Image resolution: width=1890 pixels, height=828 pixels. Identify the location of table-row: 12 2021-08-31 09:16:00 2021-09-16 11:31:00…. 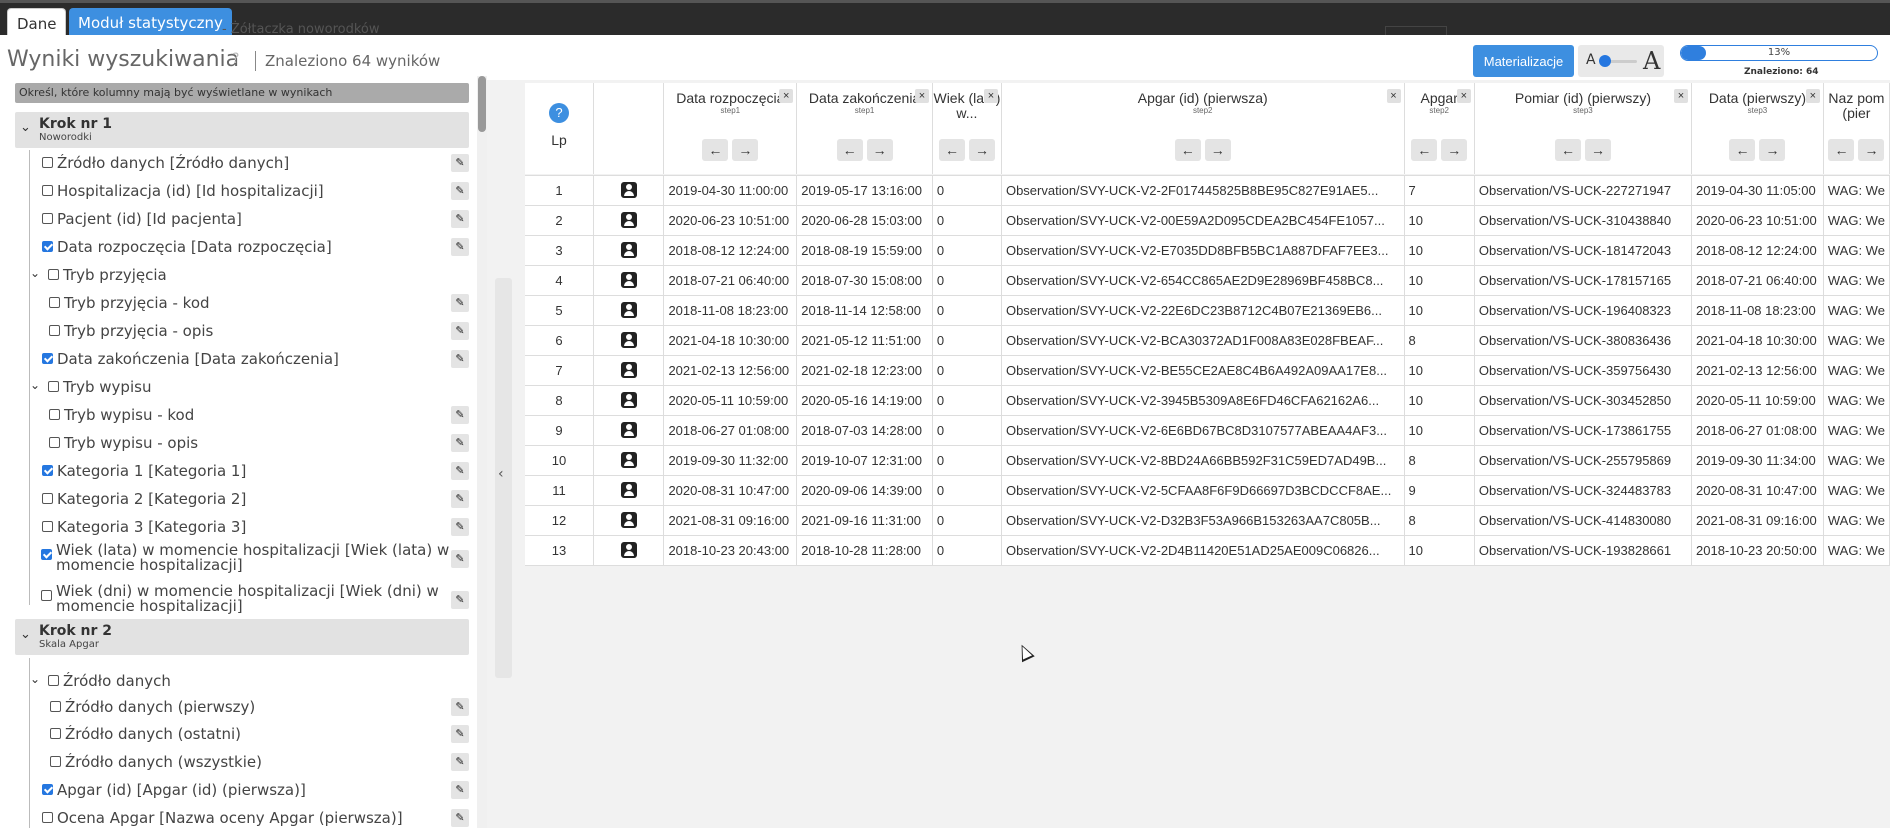
(1207, 520).